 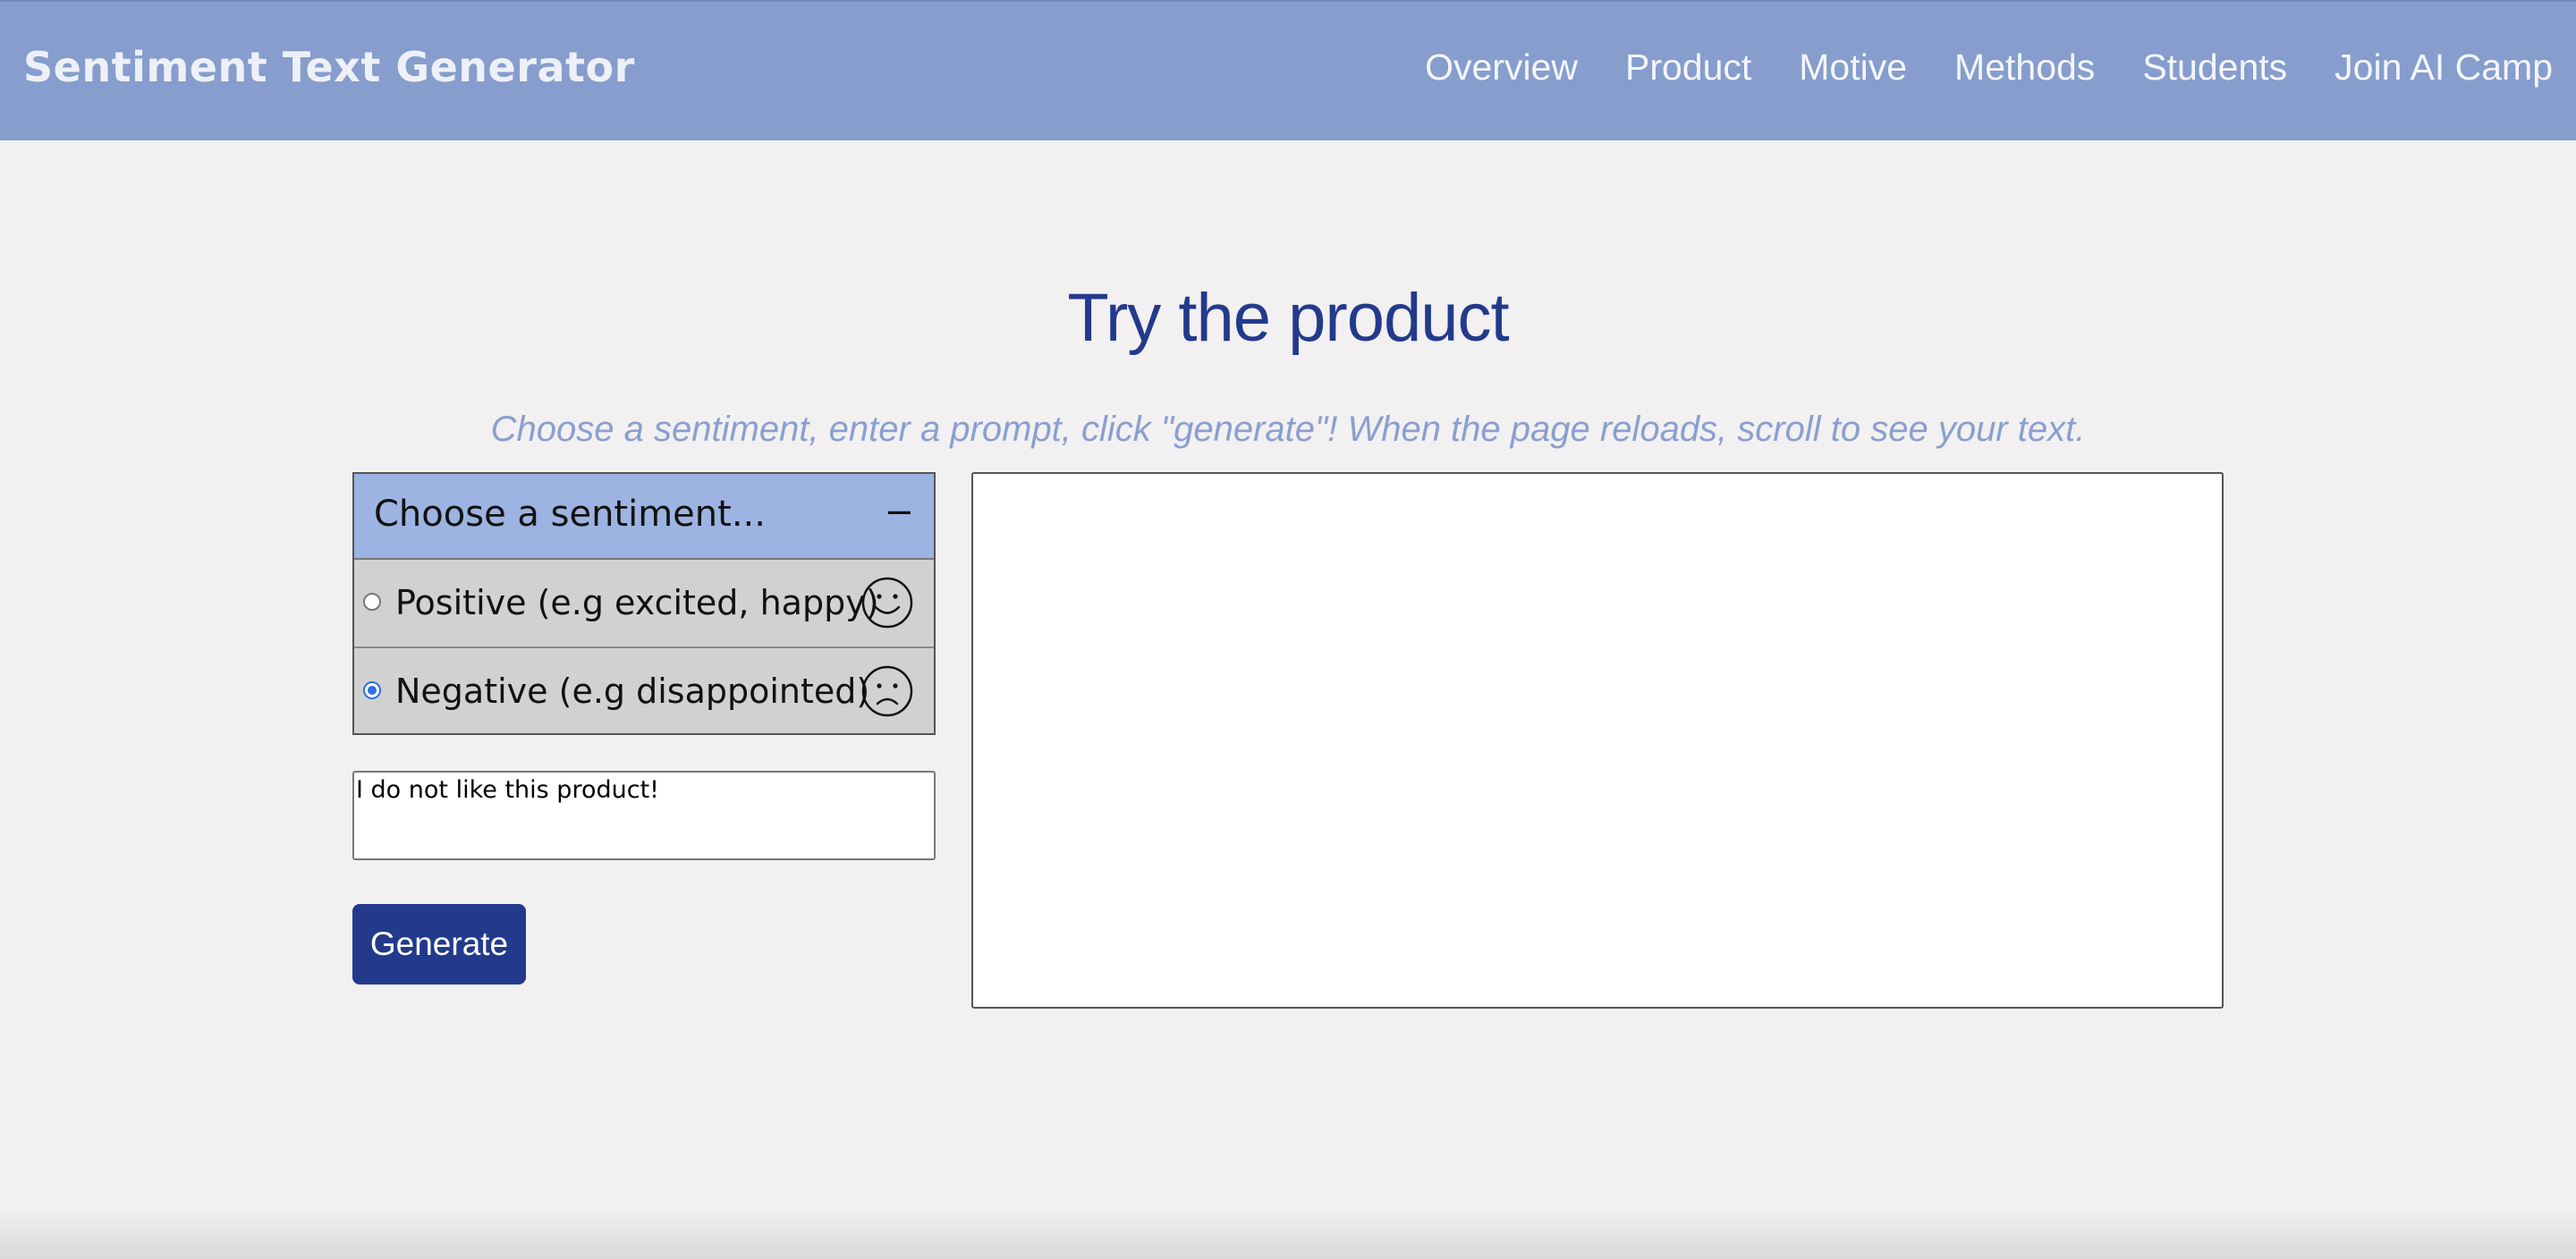 I want to click on site-brand: Sentiment Text Generator, so click(x=329, y=67).